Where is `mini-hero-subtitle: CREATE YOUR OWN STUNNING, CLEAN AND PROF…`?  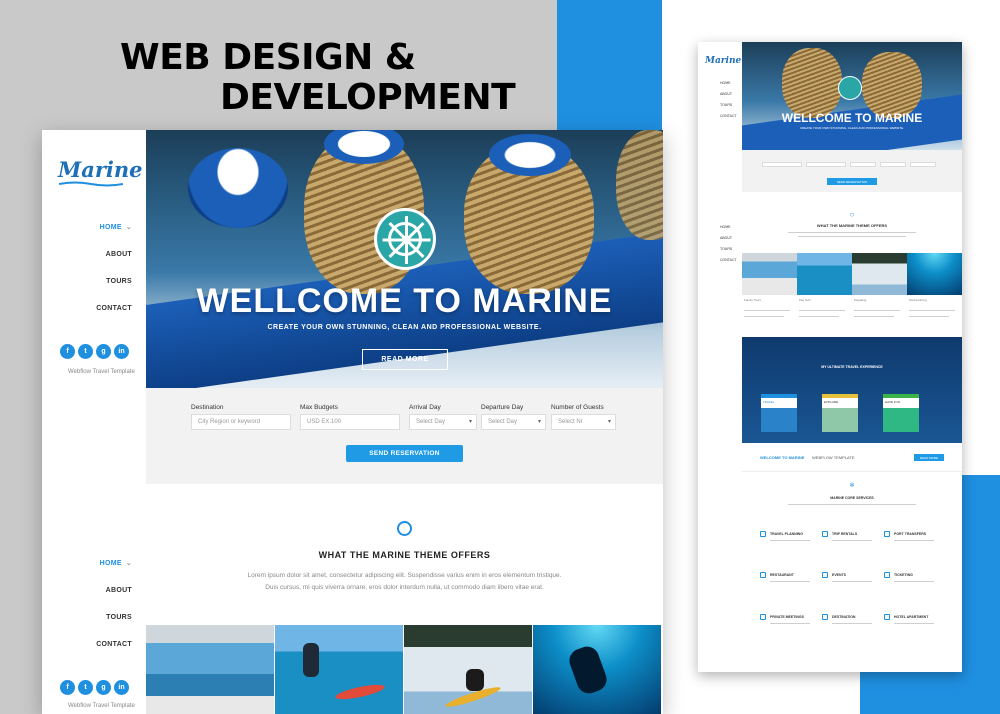 mini-hero-subtitle: CREATE YOUR OWN STUNNING, CLEAN AND PROF… is located at coordinates (852, 128).